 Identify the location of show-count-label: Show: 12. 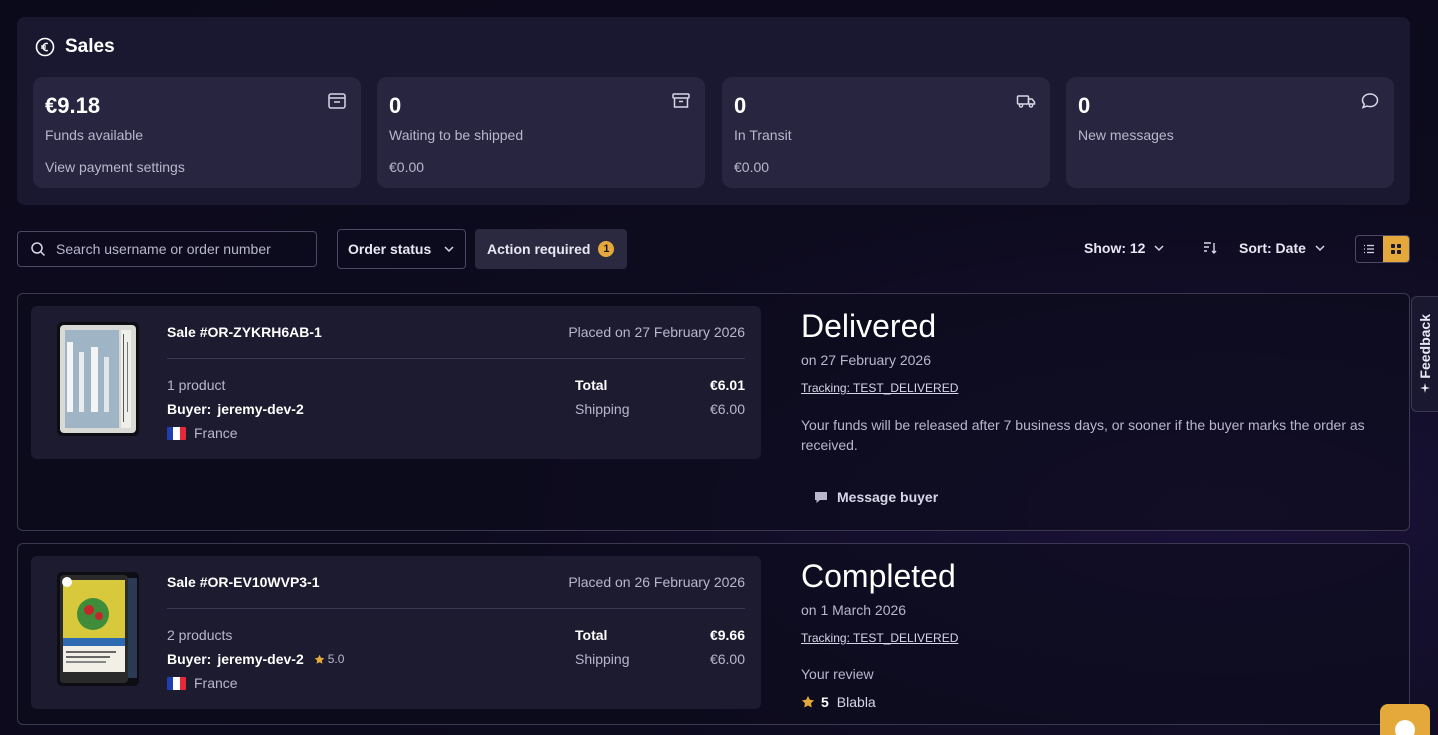
(1115, 248).